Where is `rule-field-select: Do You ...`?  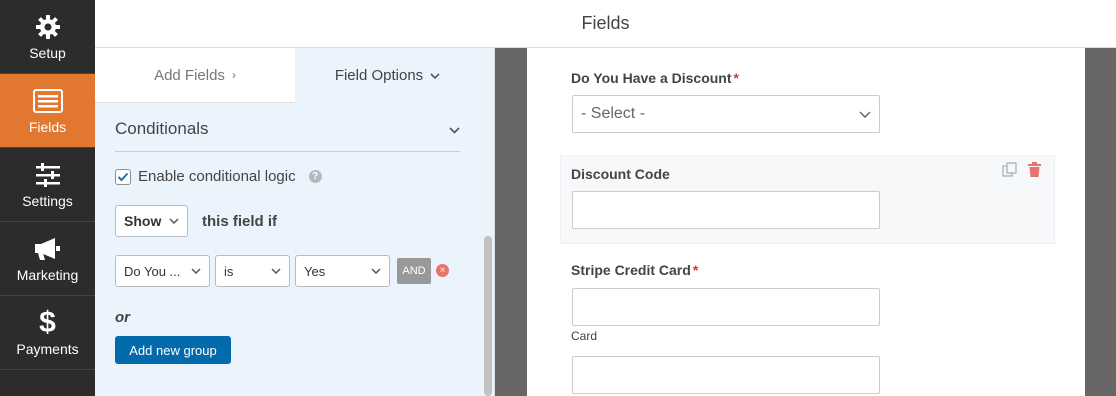 rule-field-select: Do You ... is located at coordinates (162, 271).